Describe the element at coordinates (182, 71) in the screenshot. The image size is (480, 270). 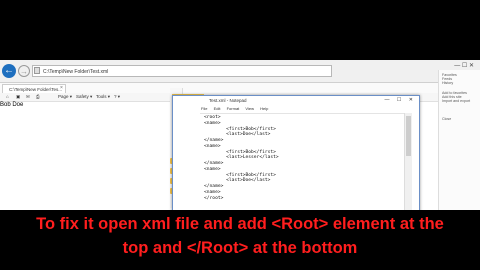
I see `url-input: C:\Temp\New Folder\Test.xml` at that location.